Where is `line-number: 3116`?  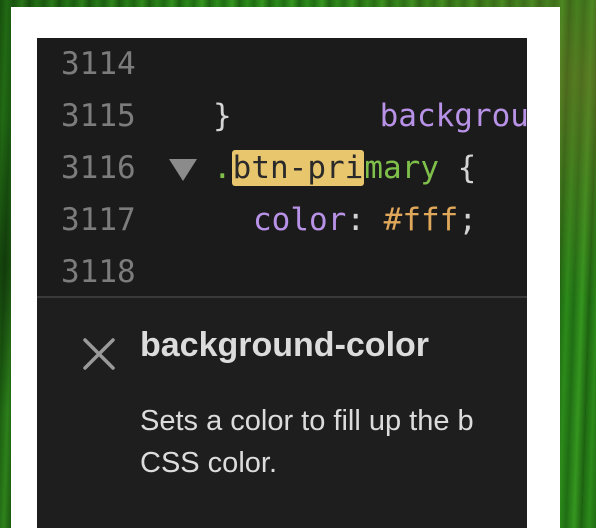 line-number: 3116 is located at coordinates (98, 168).